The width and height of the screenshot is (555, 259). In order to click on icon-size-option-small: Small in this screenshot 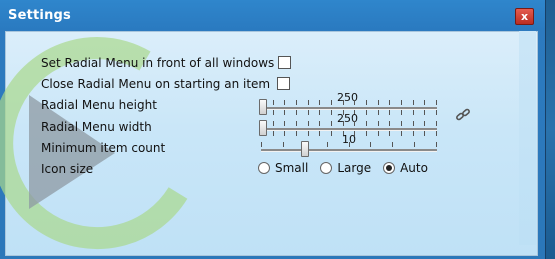, I will do `click(283, 168)`.